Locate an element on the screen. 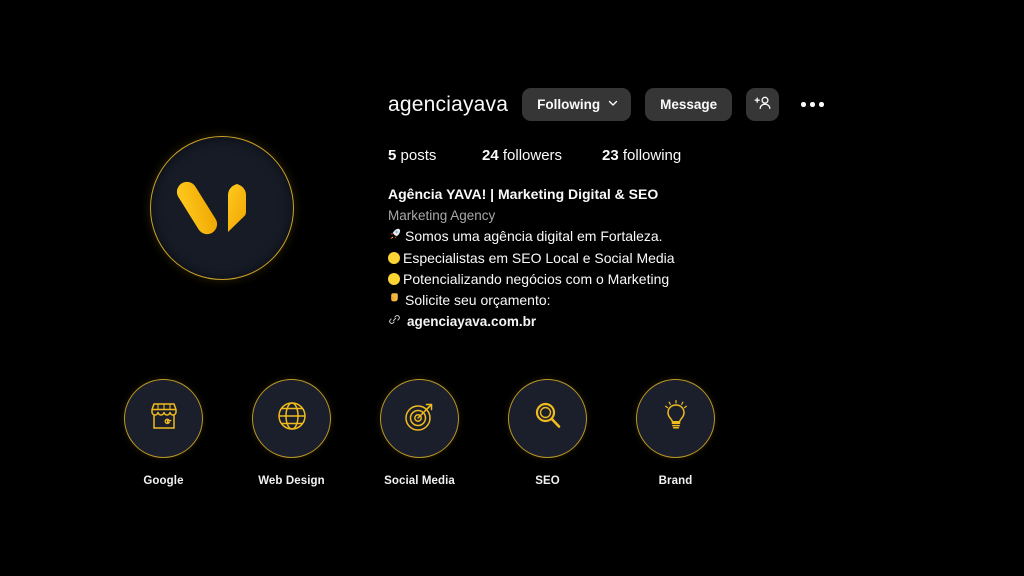  highlight-web-design: Web Design is located at coordinates (291, 433).